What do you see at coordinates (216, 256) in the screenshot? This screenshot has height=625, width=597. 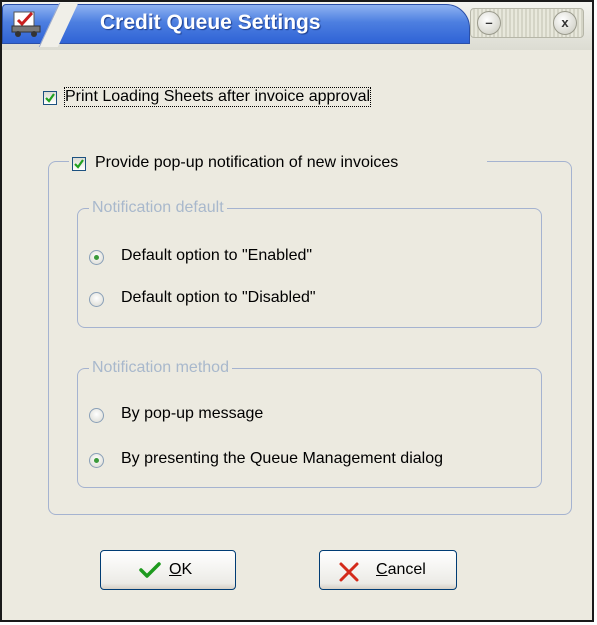 I see `default-enabled-label: Default option to "Enabled"` at bounding box center [216, 256].